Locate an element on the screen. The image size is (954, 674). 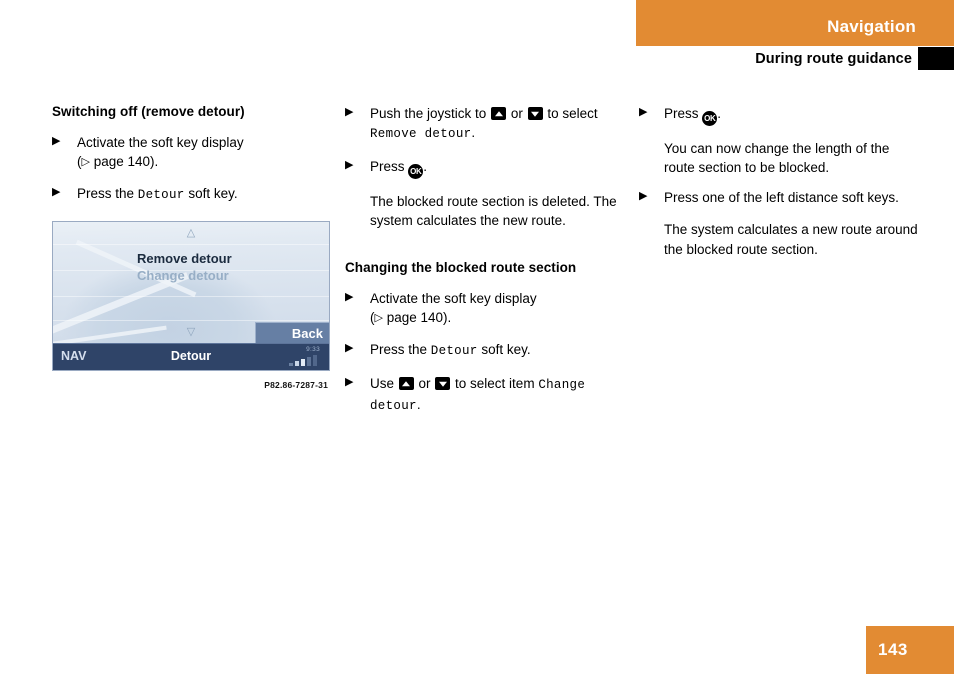
menu-item-name: Remove detour is located at coordinates (421, 134).